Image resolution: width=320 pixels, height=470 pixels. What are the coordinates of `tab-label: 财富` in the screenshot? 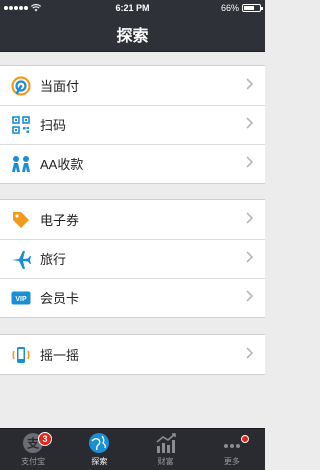 It's located at (165, 461).